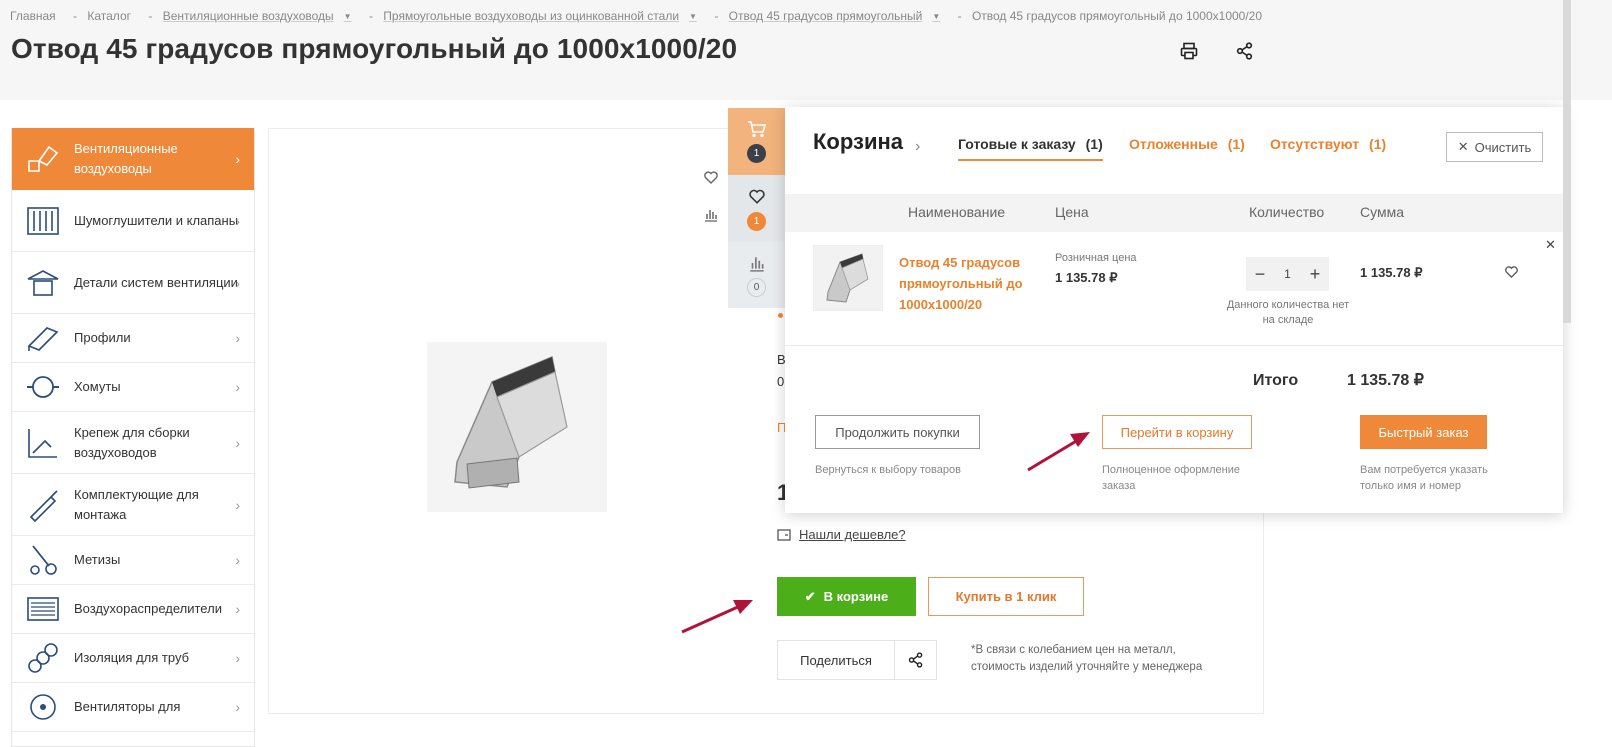 This screenshot has width=1612, height=747. What do you see at coordinates (841, 534) in the screenshot?
I see `found-cheaper-link: Нашли дешевле?` at bounding box center [841, 534].